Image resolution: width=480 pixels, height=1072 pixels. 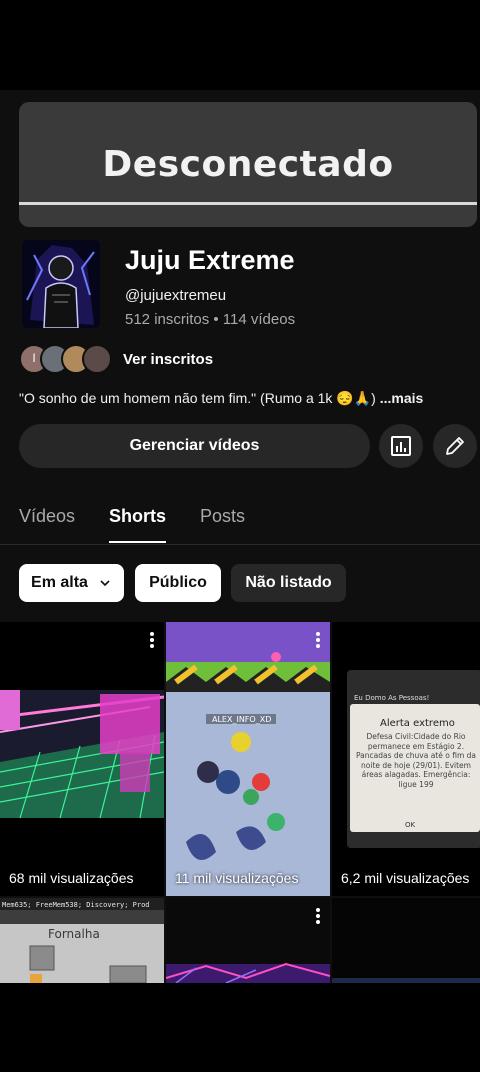 What do you see at coordinates (59, 582) in the screenshot?
I see `filter-trending-label: Em alta` at bounding box center [59, 582].